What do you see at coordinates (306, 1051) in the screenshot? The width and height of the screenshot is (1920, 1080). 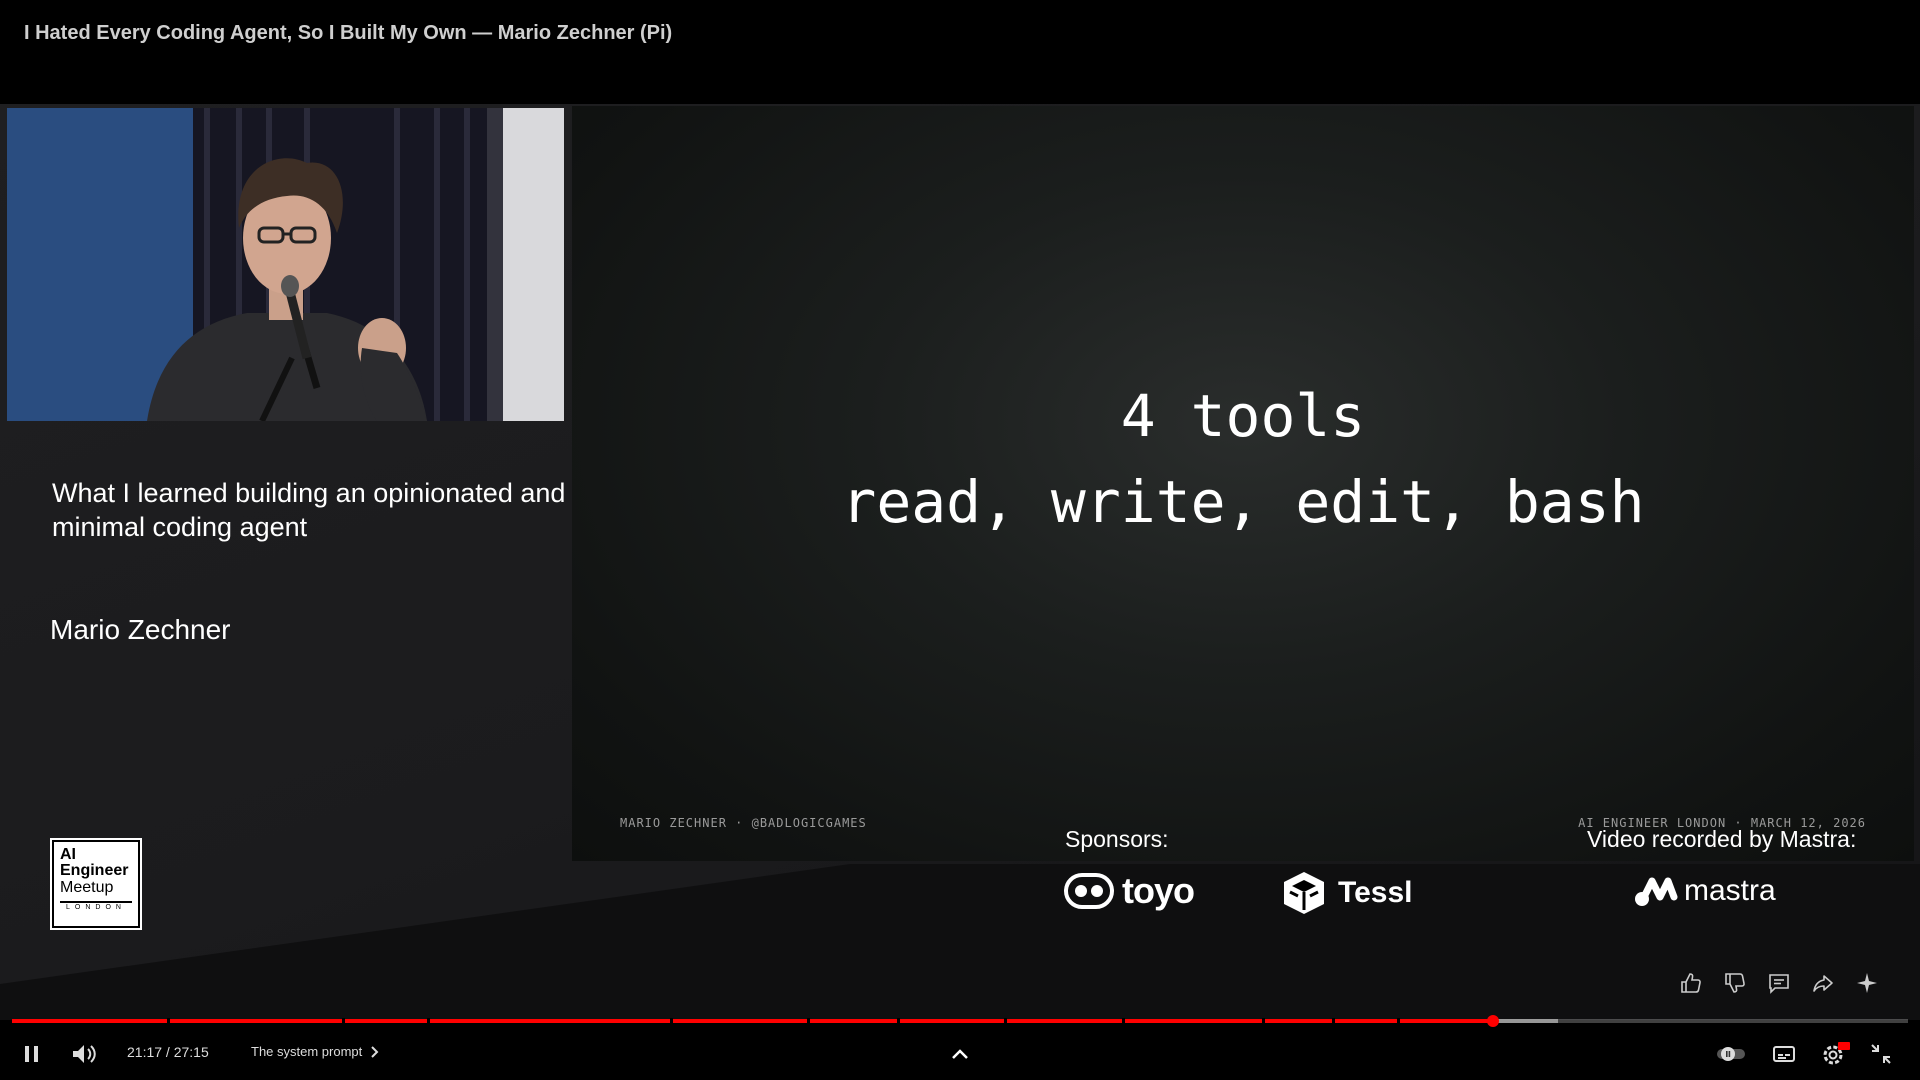 I see `chapter-title: The system prompt` at bounding box center [306, 1051].